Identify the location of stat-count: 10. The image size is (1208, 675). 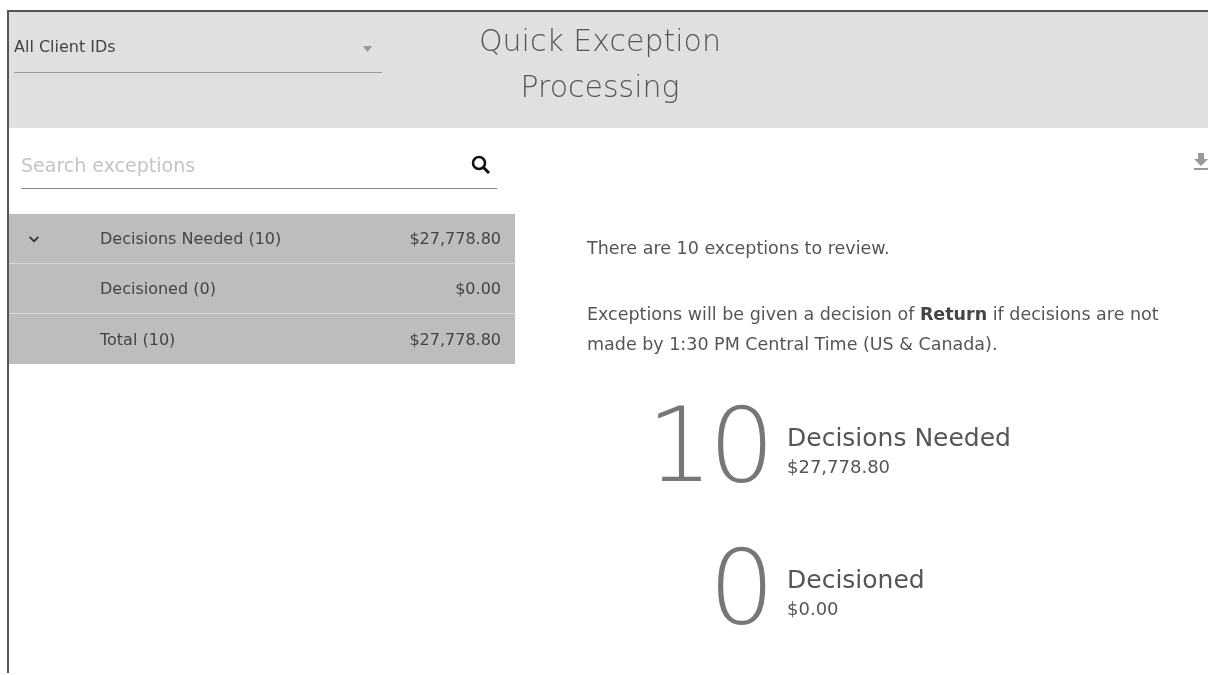
(708, 445).